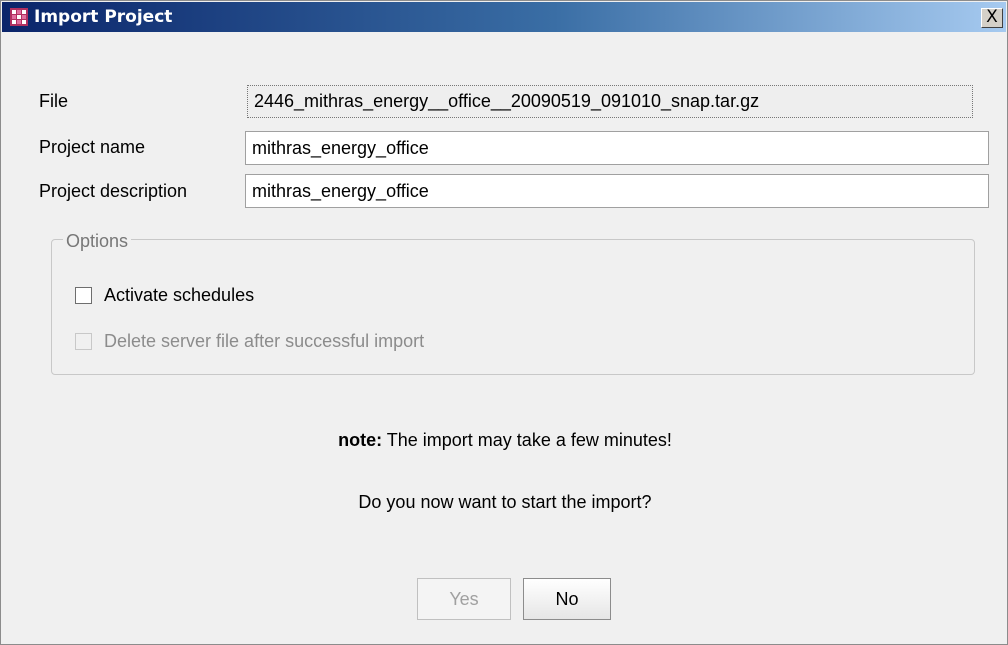 The image size is (1008, 645). Describe the element at coordinates (527, 440) in the screenshot. I see `note-text: The import may take a few minutes!` at that location.